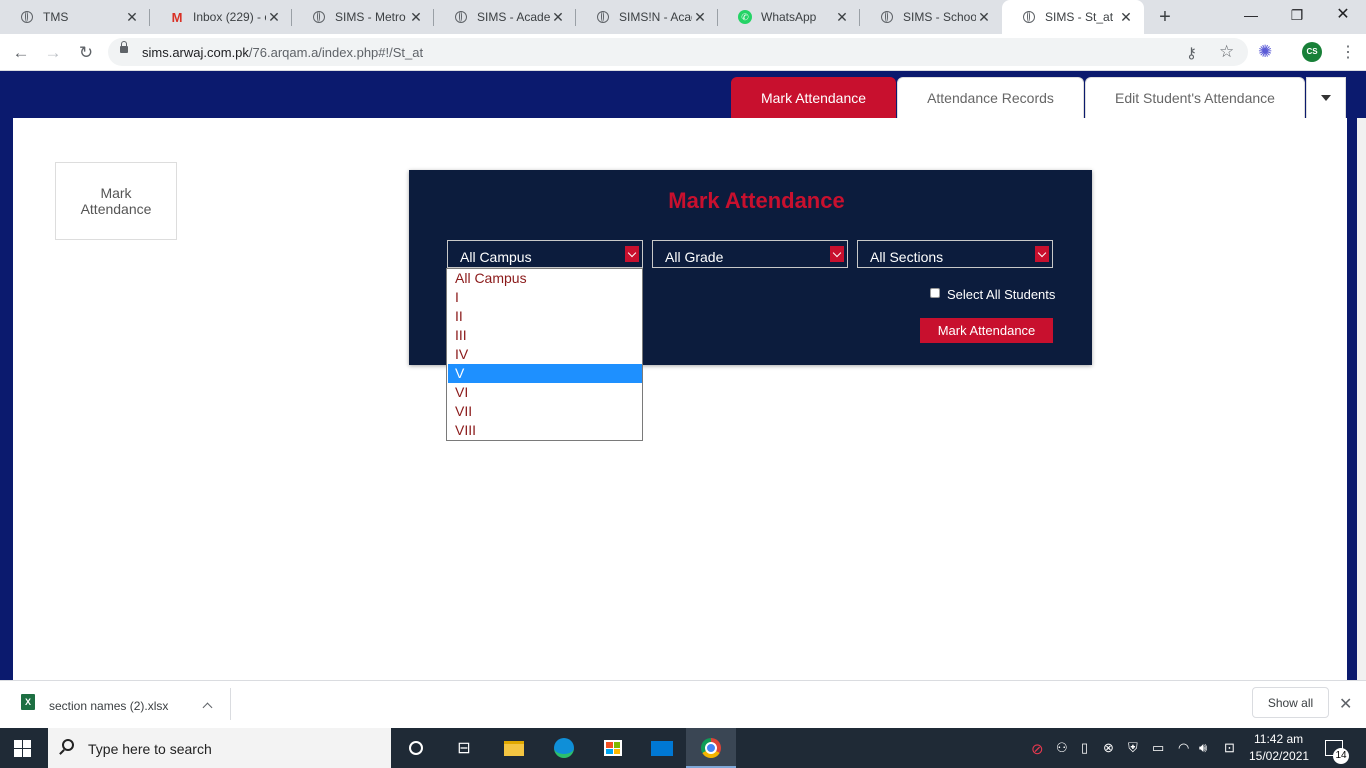 The image size is (1366, 768). Describe the element at coordinates (1341, 756) in the screenshot. I see `notification-count-badge: 14` at that location.